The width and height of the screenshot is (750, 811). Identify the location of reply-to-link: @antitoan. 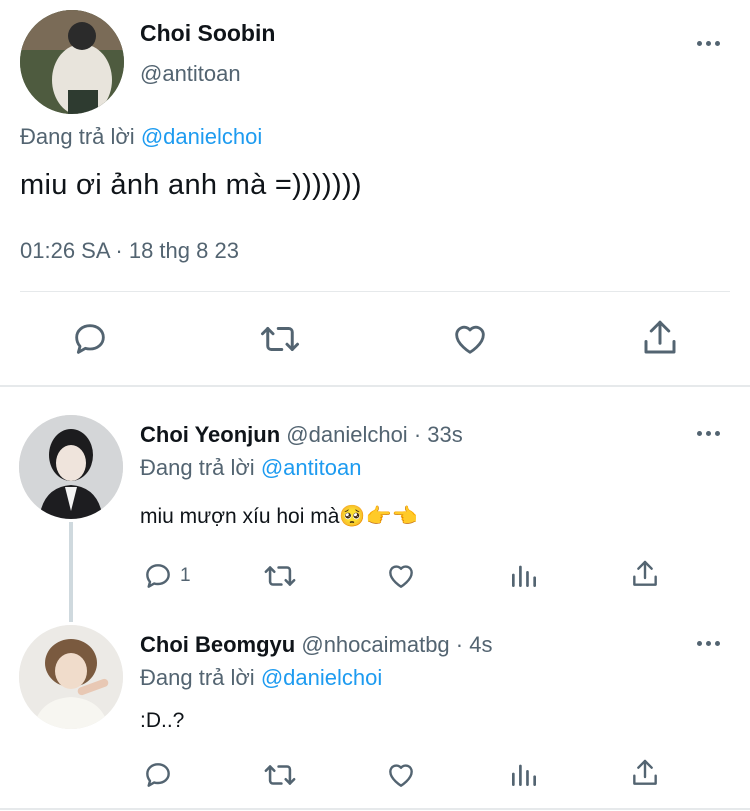
(311, 467).